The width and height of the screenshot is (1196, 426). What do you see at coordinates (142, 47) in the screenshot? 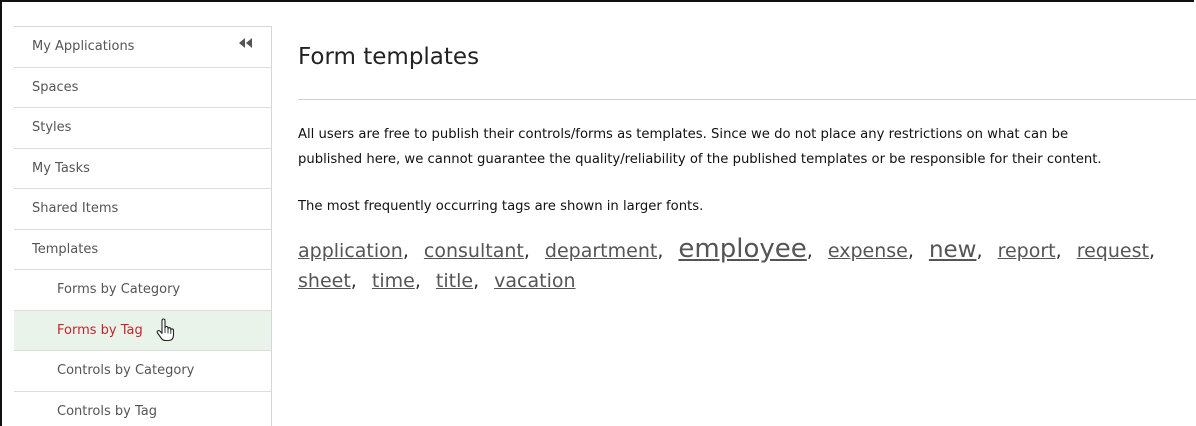
I see `sidebar-item-my-applications: My Applications` at bounding box center [142, 47].